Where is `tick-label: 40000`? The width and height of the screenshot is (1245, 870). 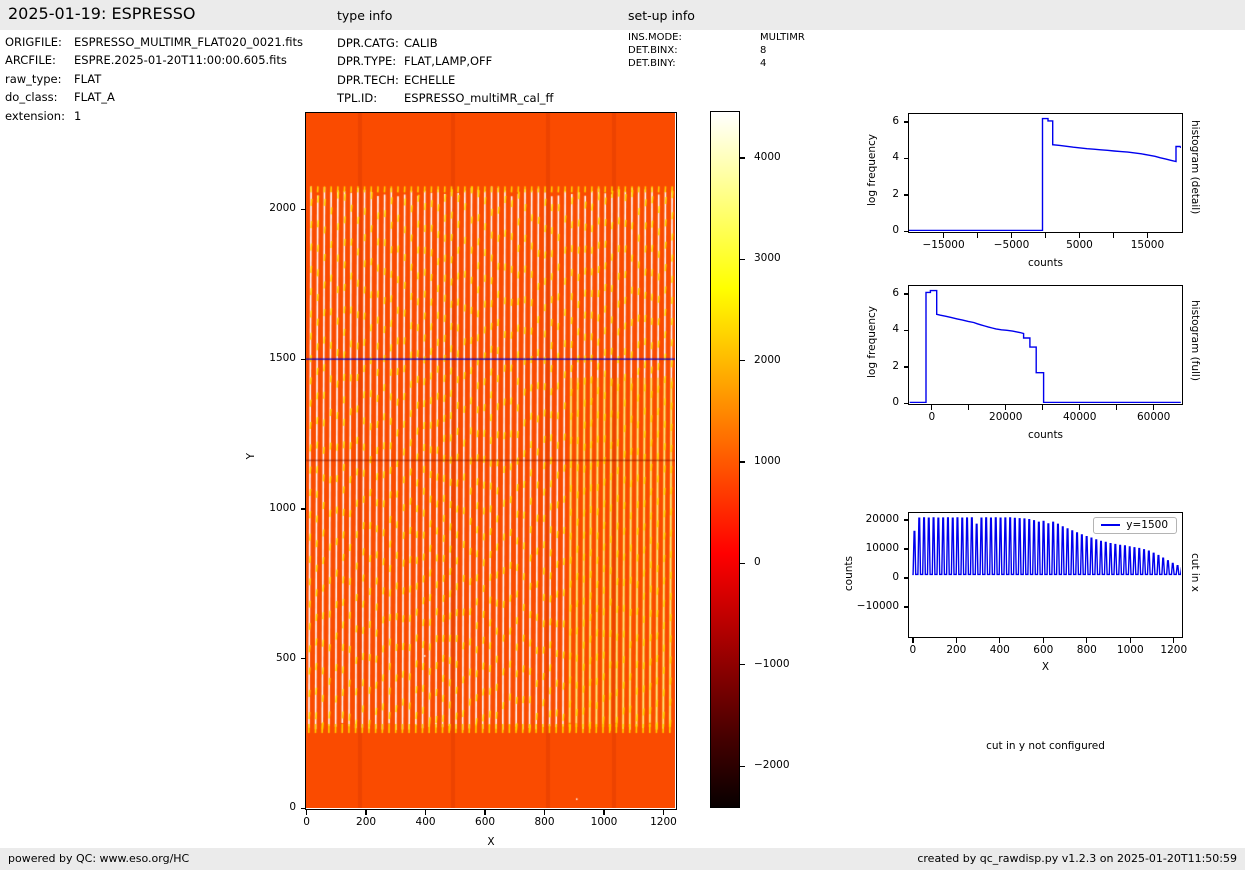
tick-label: 40000 is located at coordinates (1080, 417).